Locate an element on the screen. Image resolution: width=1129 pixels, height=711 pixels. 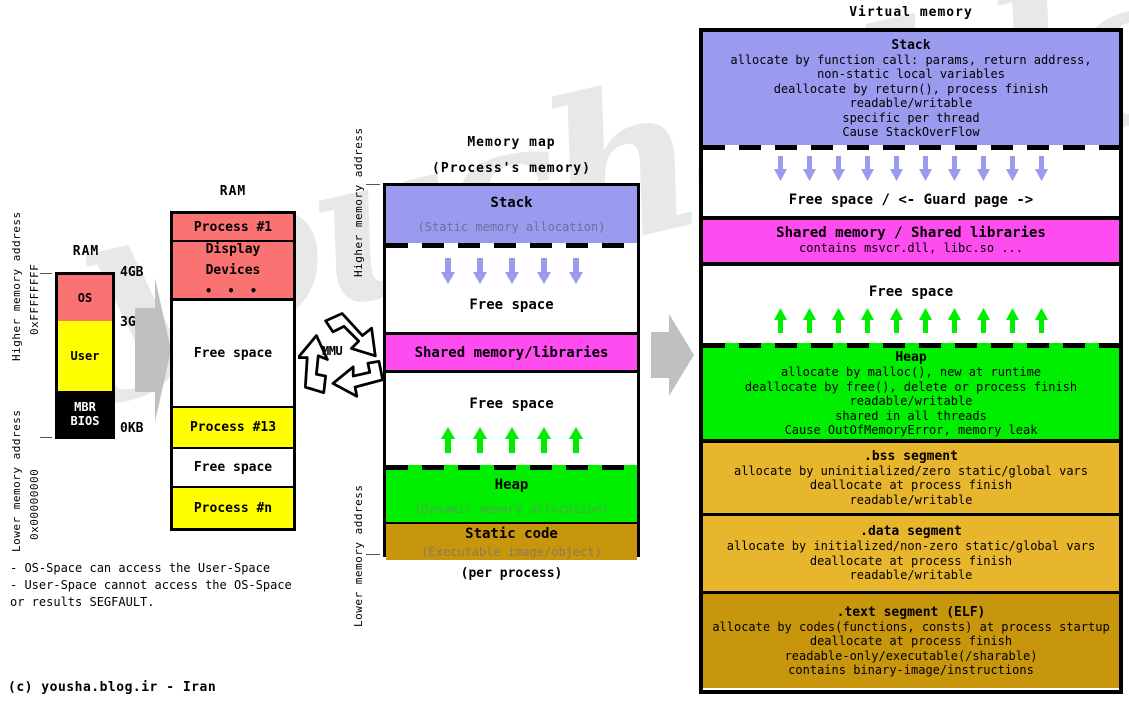
memmap-shared-title: Shared memory/libraries is located at coordinates (511, 352).